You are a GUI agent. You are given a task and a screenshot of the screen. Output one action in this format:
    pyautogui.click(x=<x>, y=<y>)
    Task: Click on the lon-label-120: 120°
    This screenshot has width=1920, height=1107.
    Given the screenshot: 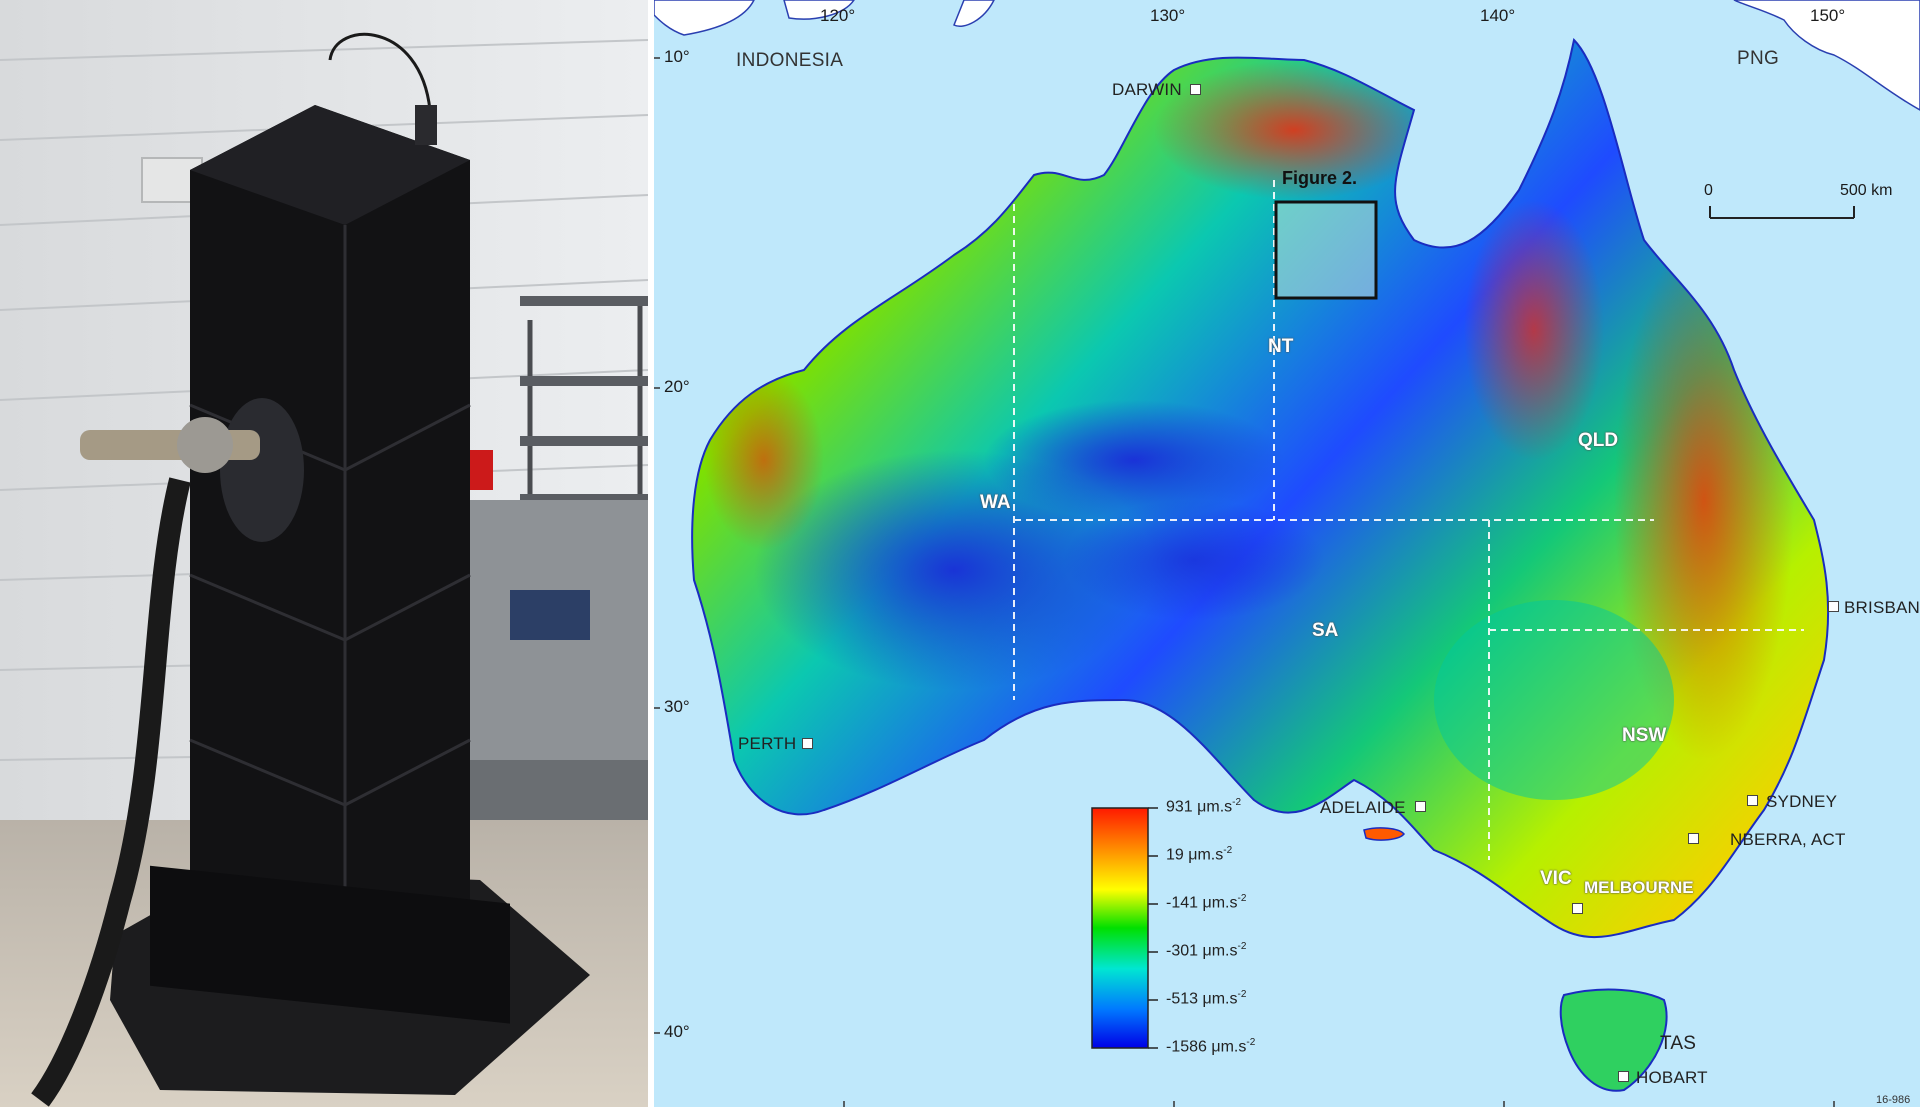 What is the action you would take?
    pyautogui.click(x=838, y=15)
    